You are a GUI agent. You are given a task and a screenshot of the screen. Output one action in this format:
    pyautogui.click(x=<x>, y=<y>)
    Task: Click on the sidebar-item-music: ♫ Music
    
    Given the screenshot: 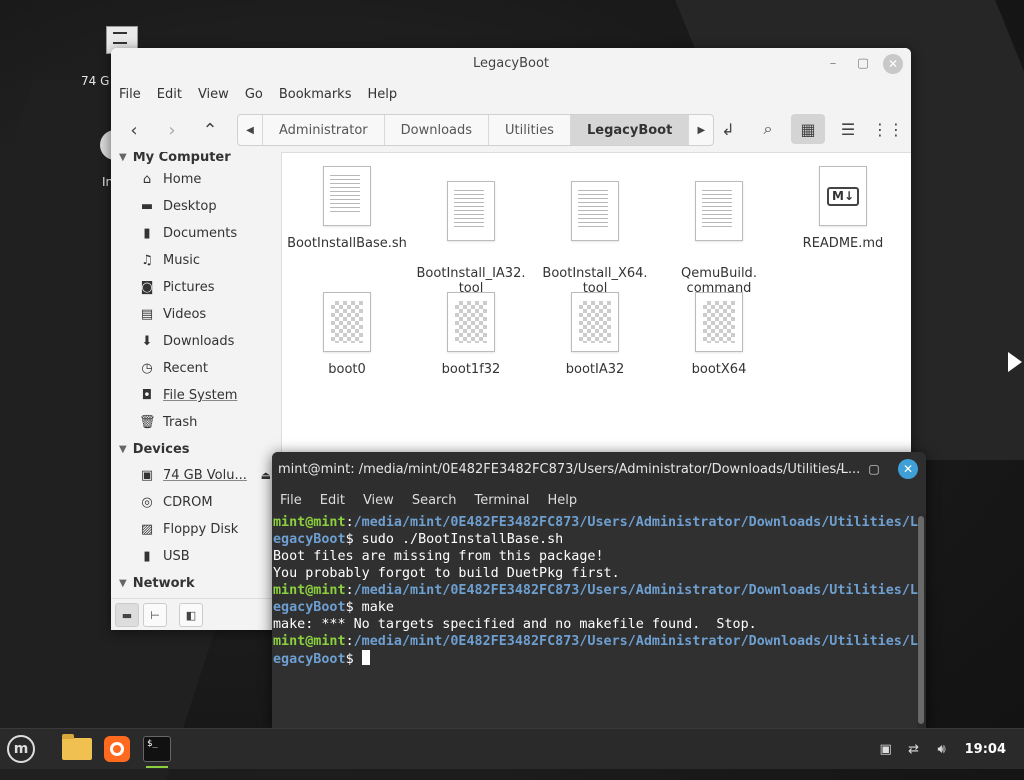 What is the action you would take?
    pyautogui.click(x=196, y=260)
    